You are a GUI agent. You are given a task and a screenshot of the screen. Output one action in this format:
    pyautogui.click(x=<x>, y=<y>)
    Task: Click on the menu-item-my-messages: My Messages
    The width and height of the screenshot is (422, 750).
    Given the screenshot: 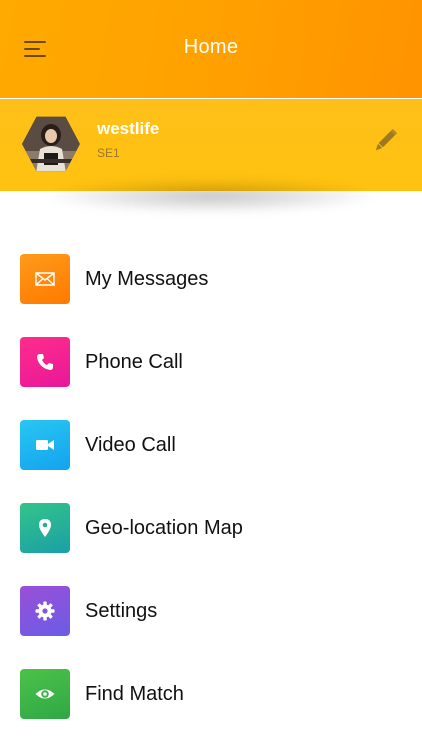 What is the action you would take?
    pyautogui.click(x=211, y=271)
    